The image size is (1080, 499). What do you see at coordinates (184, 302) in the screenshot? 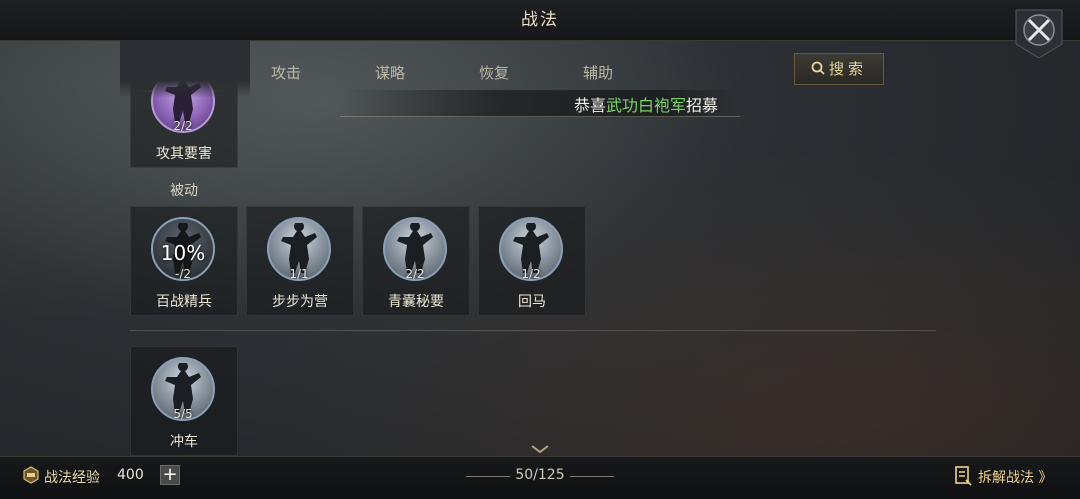
I see `tactic-name: 百战精兵` at bounding box center [184, 302].